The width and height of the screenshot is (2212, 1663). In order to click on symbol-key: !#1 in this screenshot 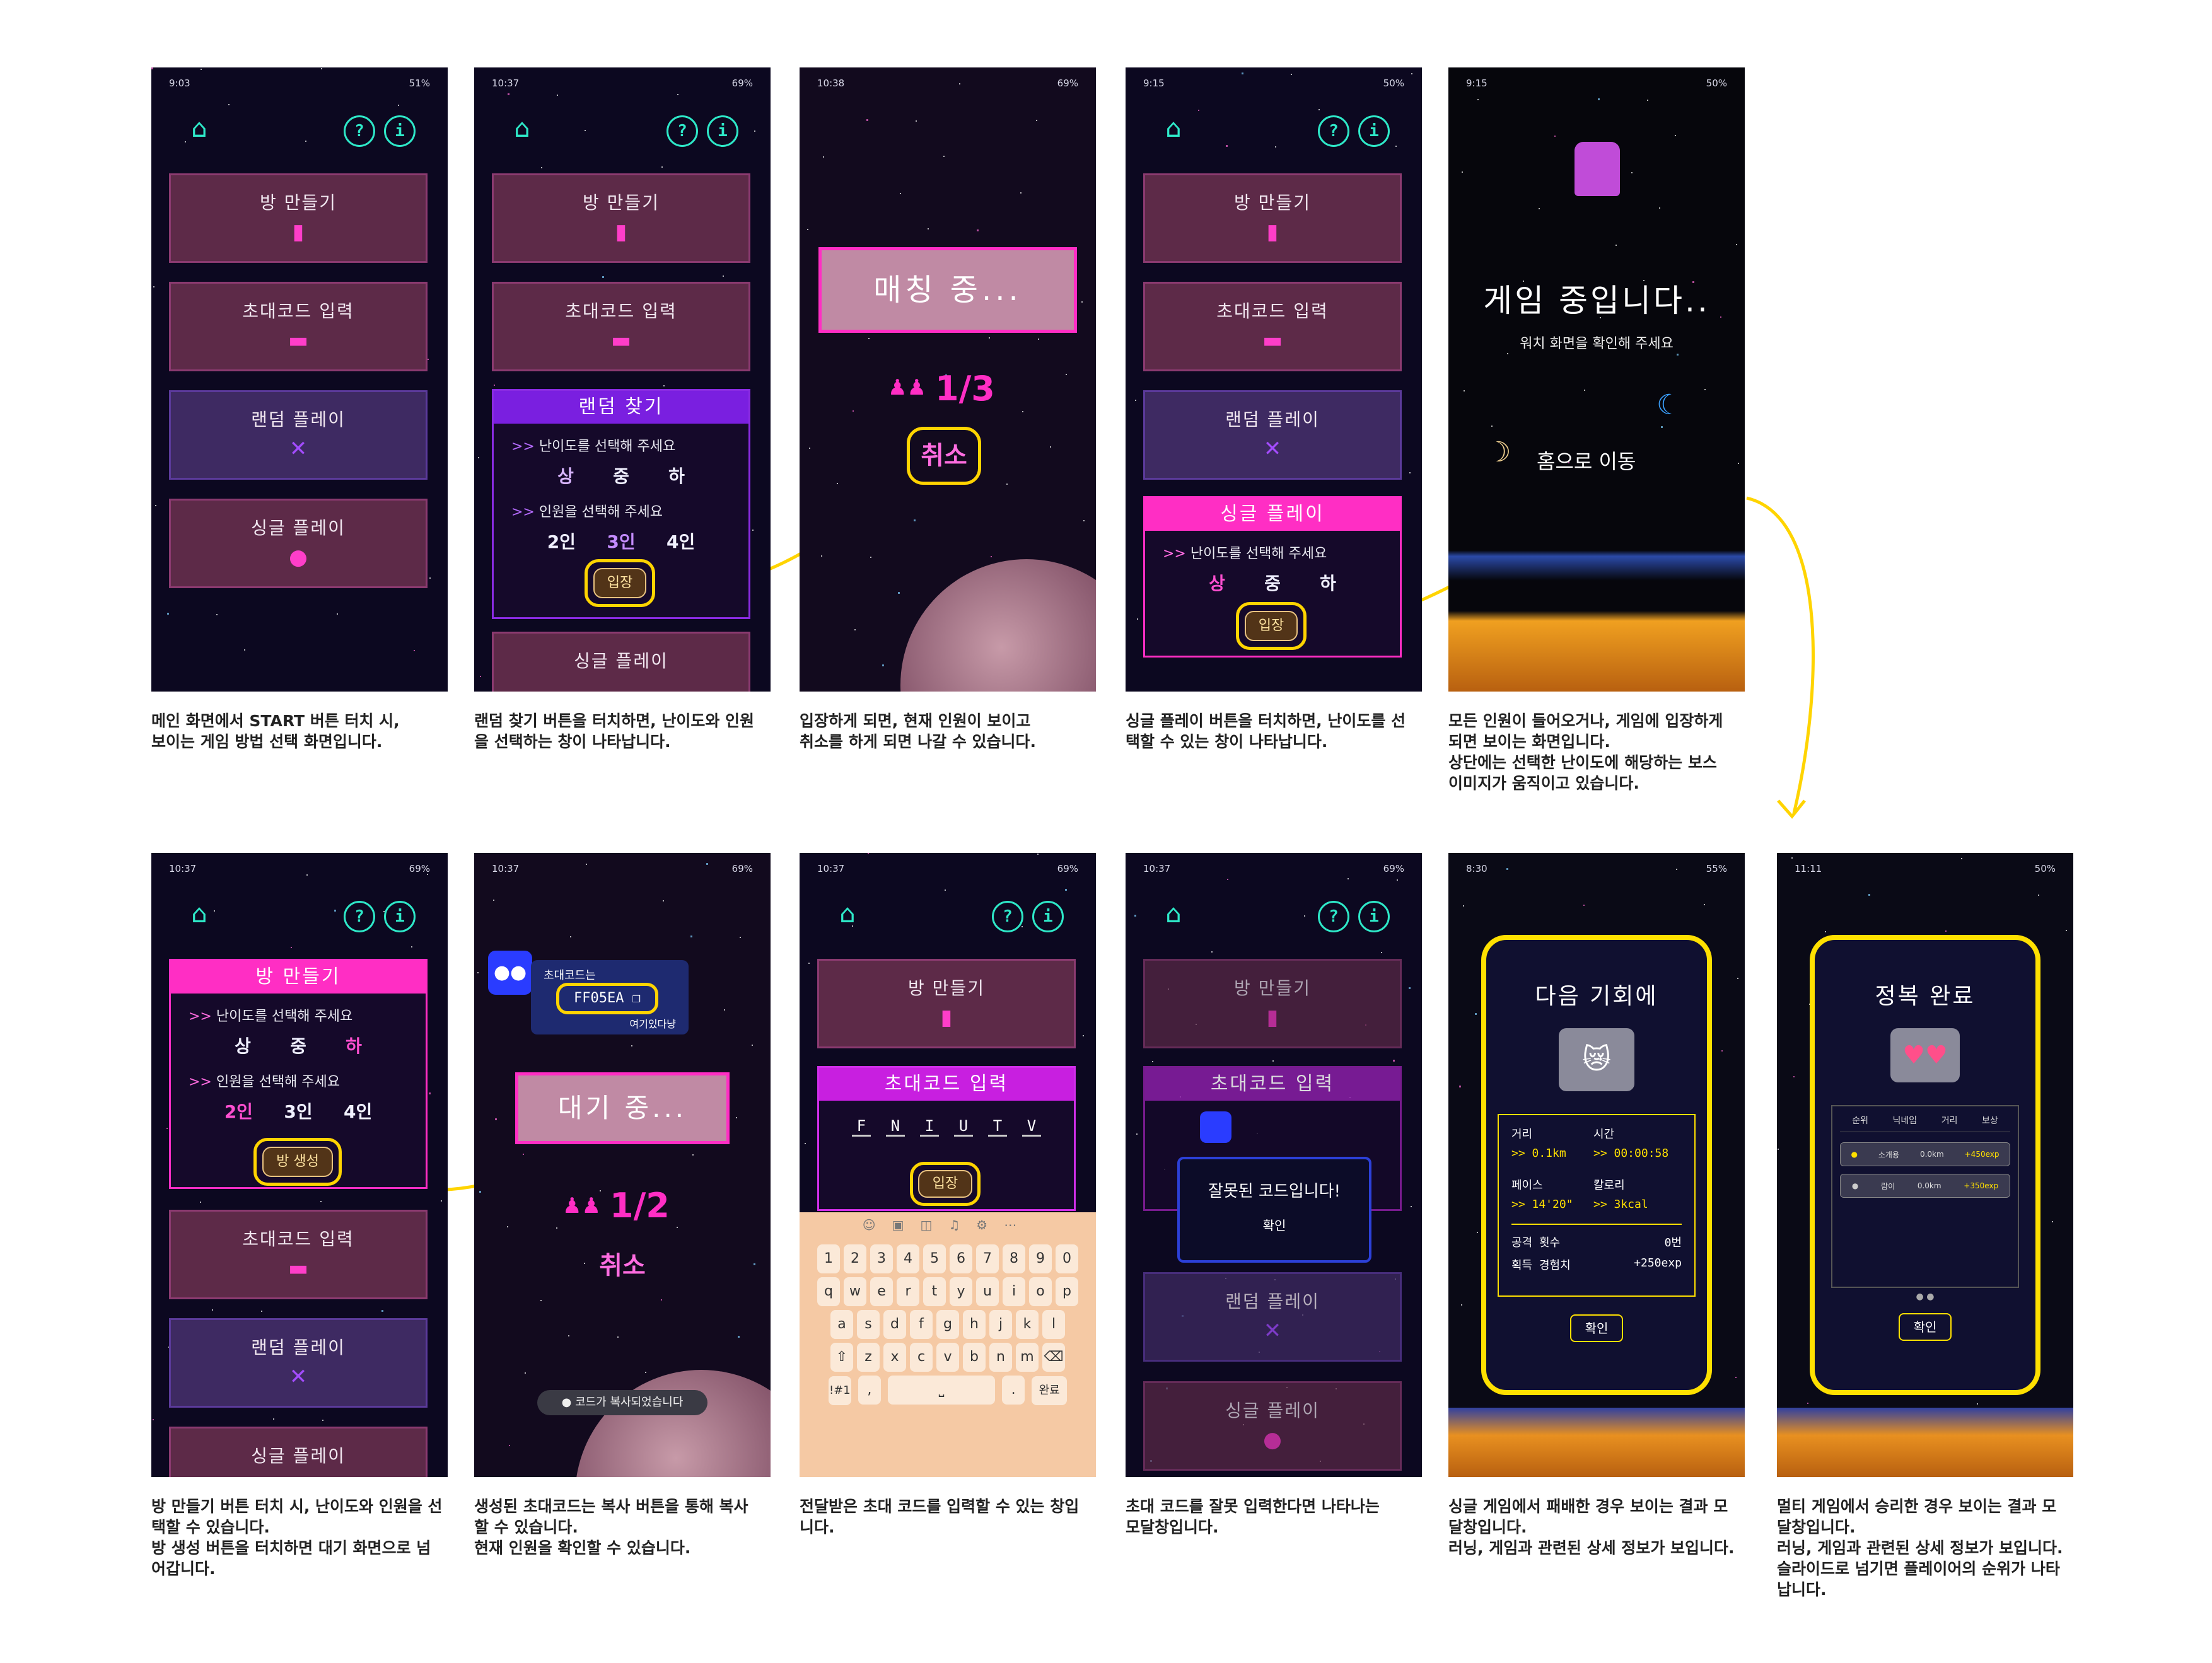, I will do `click(839, 1391)`.